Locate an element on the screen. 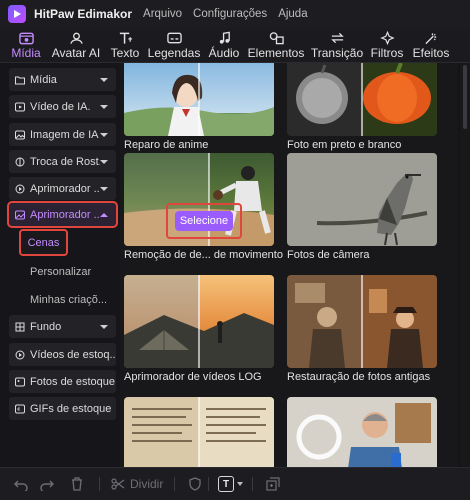 The height and width of the screenshot is (500, 470). text-icon is located at coordinates (125, 38).